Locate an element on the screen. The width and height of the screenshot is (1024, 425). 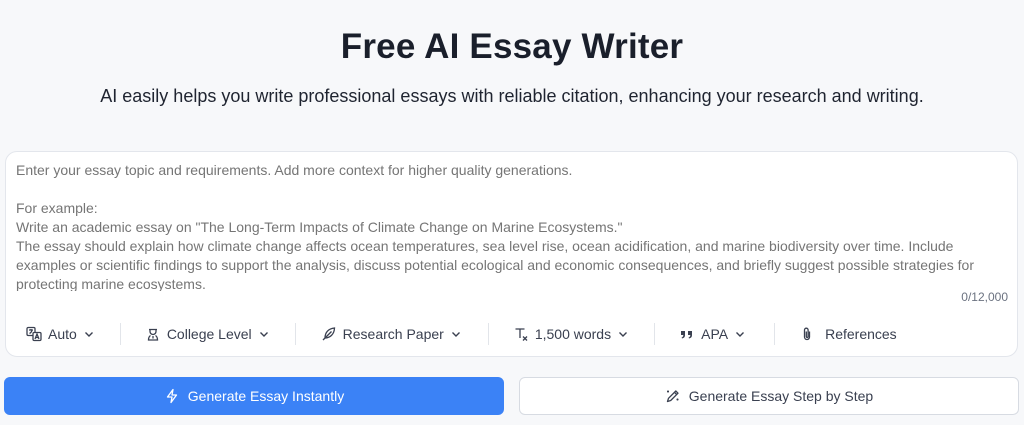
academic-level-select: College Level is located at coordinates (207, 334).